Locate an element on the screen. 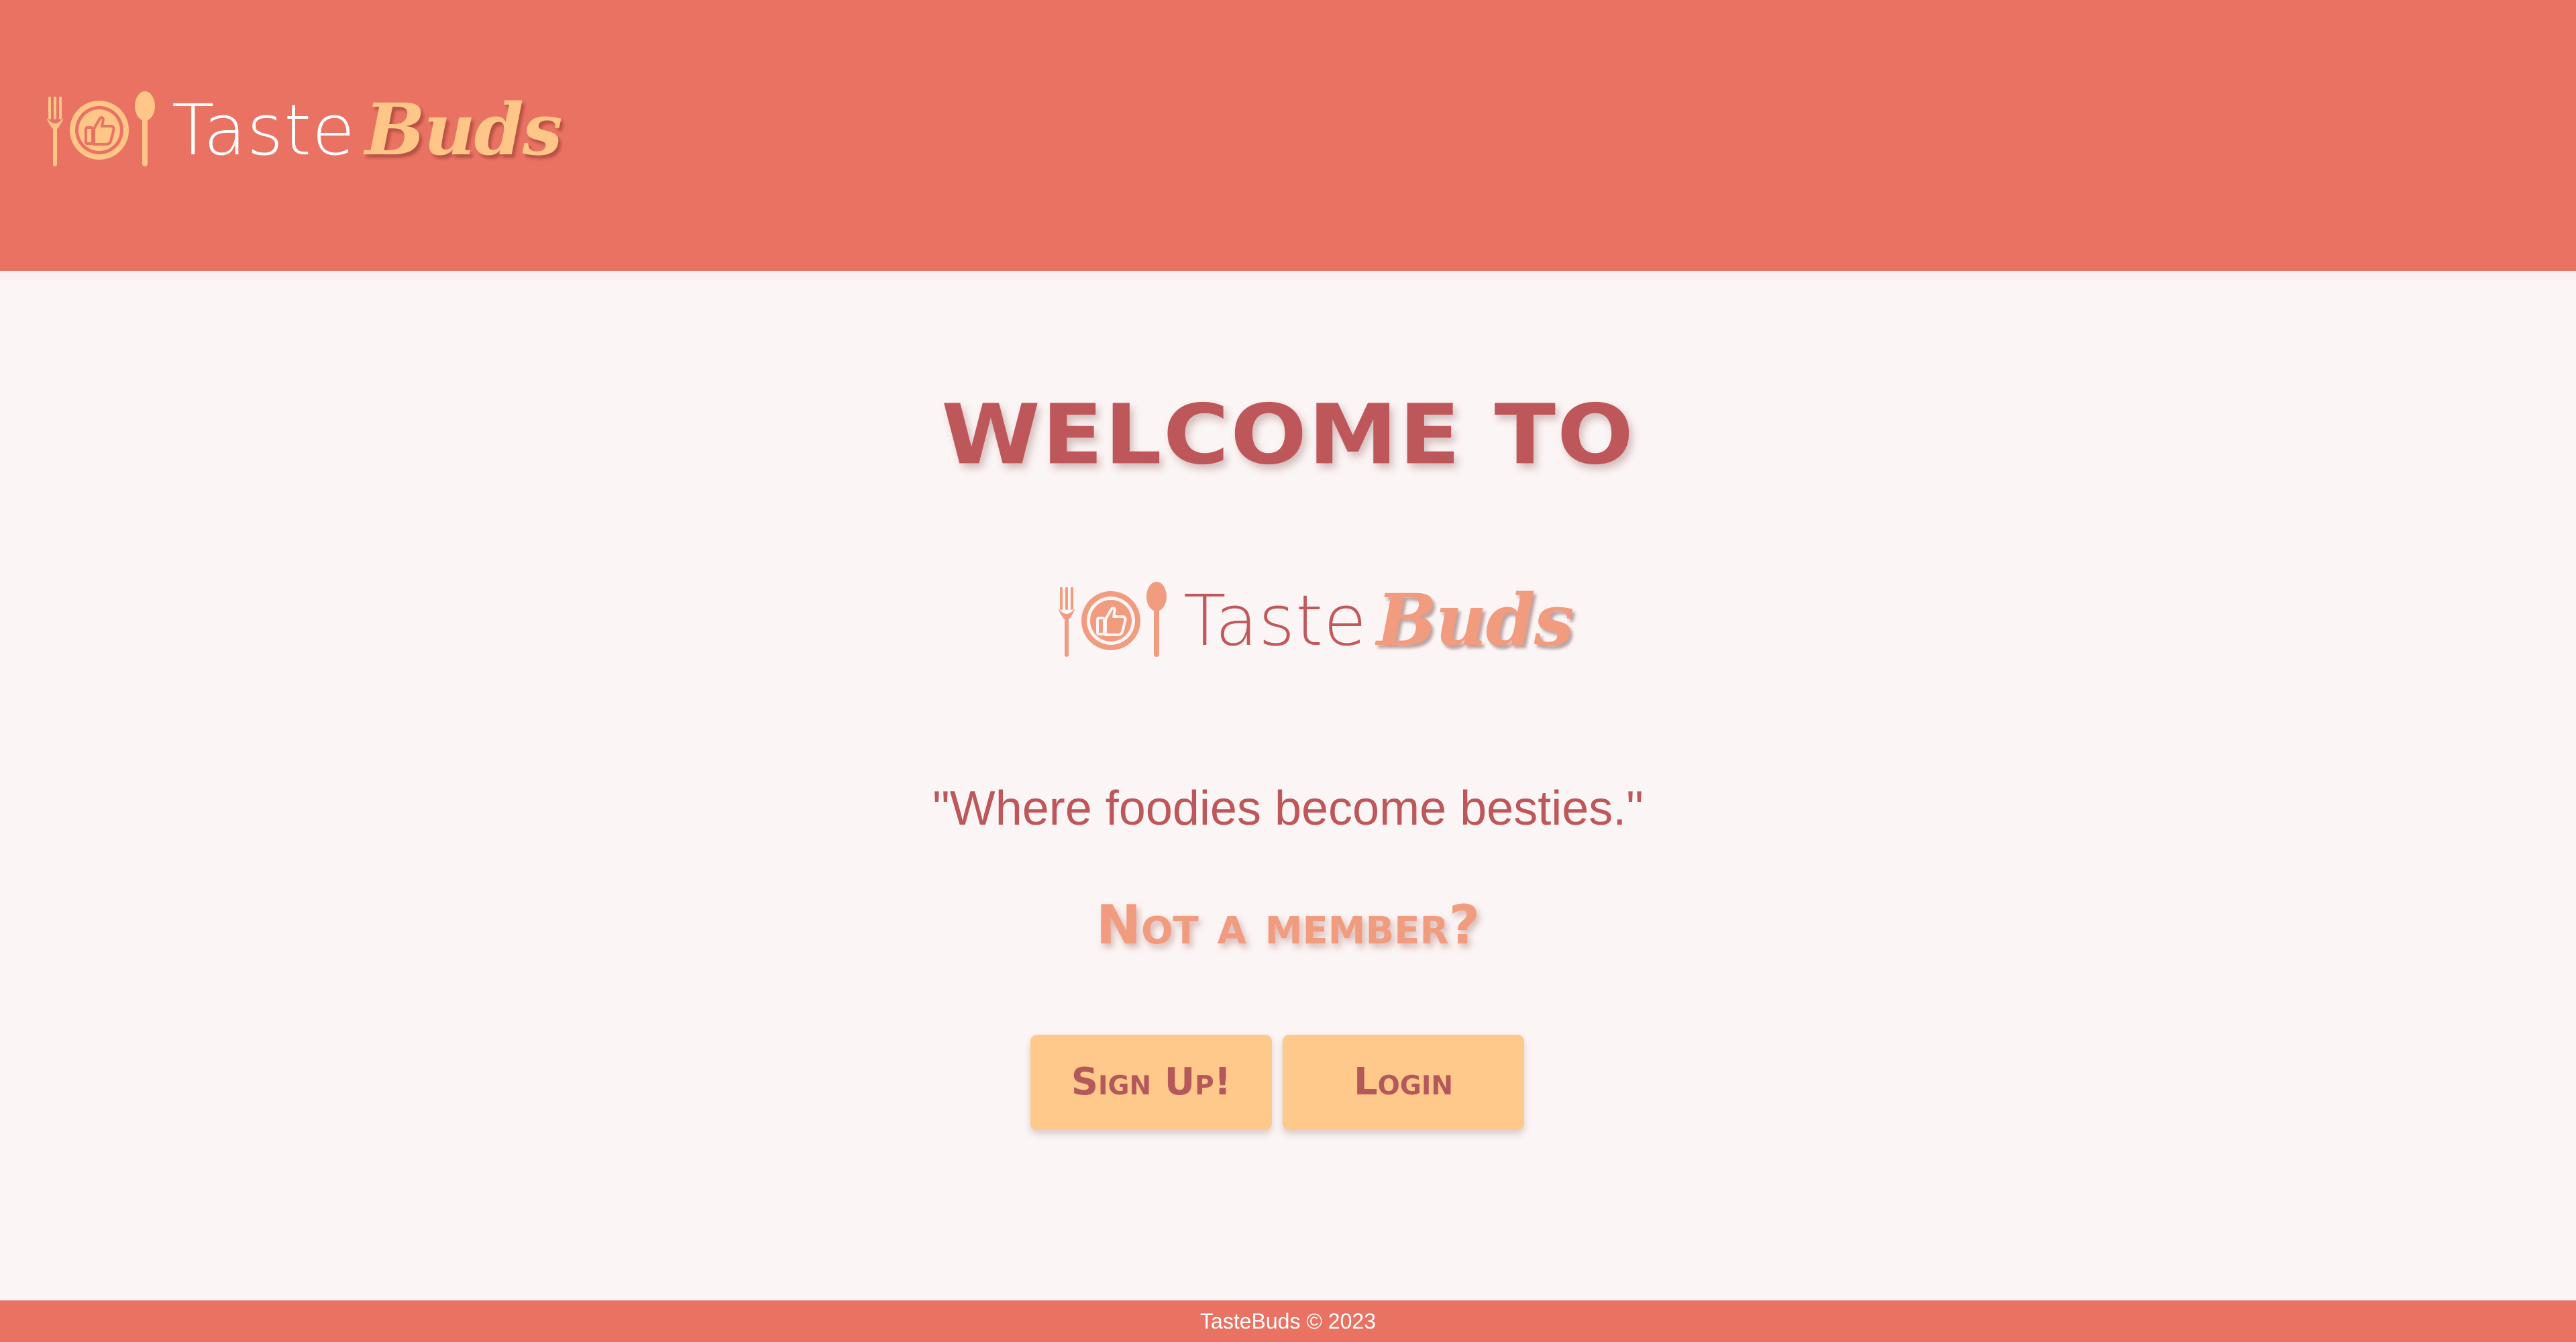 Image resolution: width=2576 pixels, height=1342 pixels. header-logo: Taste Buds is located at coordinates (303, 129).